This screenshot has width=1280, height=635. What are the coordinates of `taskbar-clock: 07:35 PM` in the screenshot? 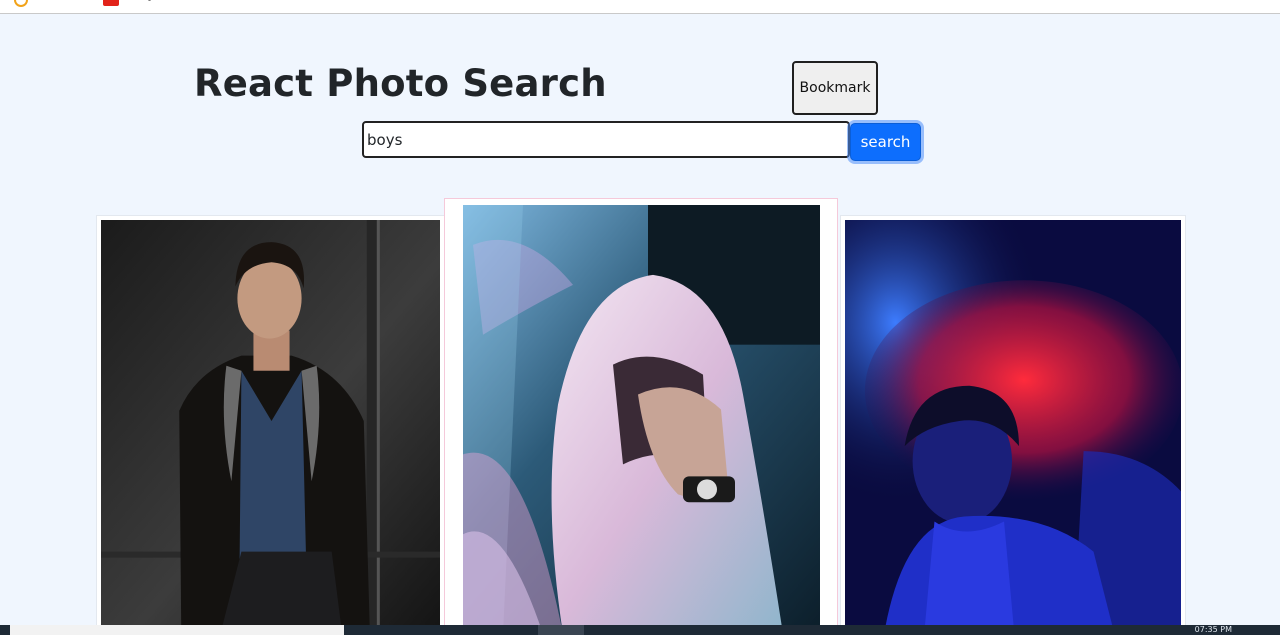 It's located at (1213, 629).